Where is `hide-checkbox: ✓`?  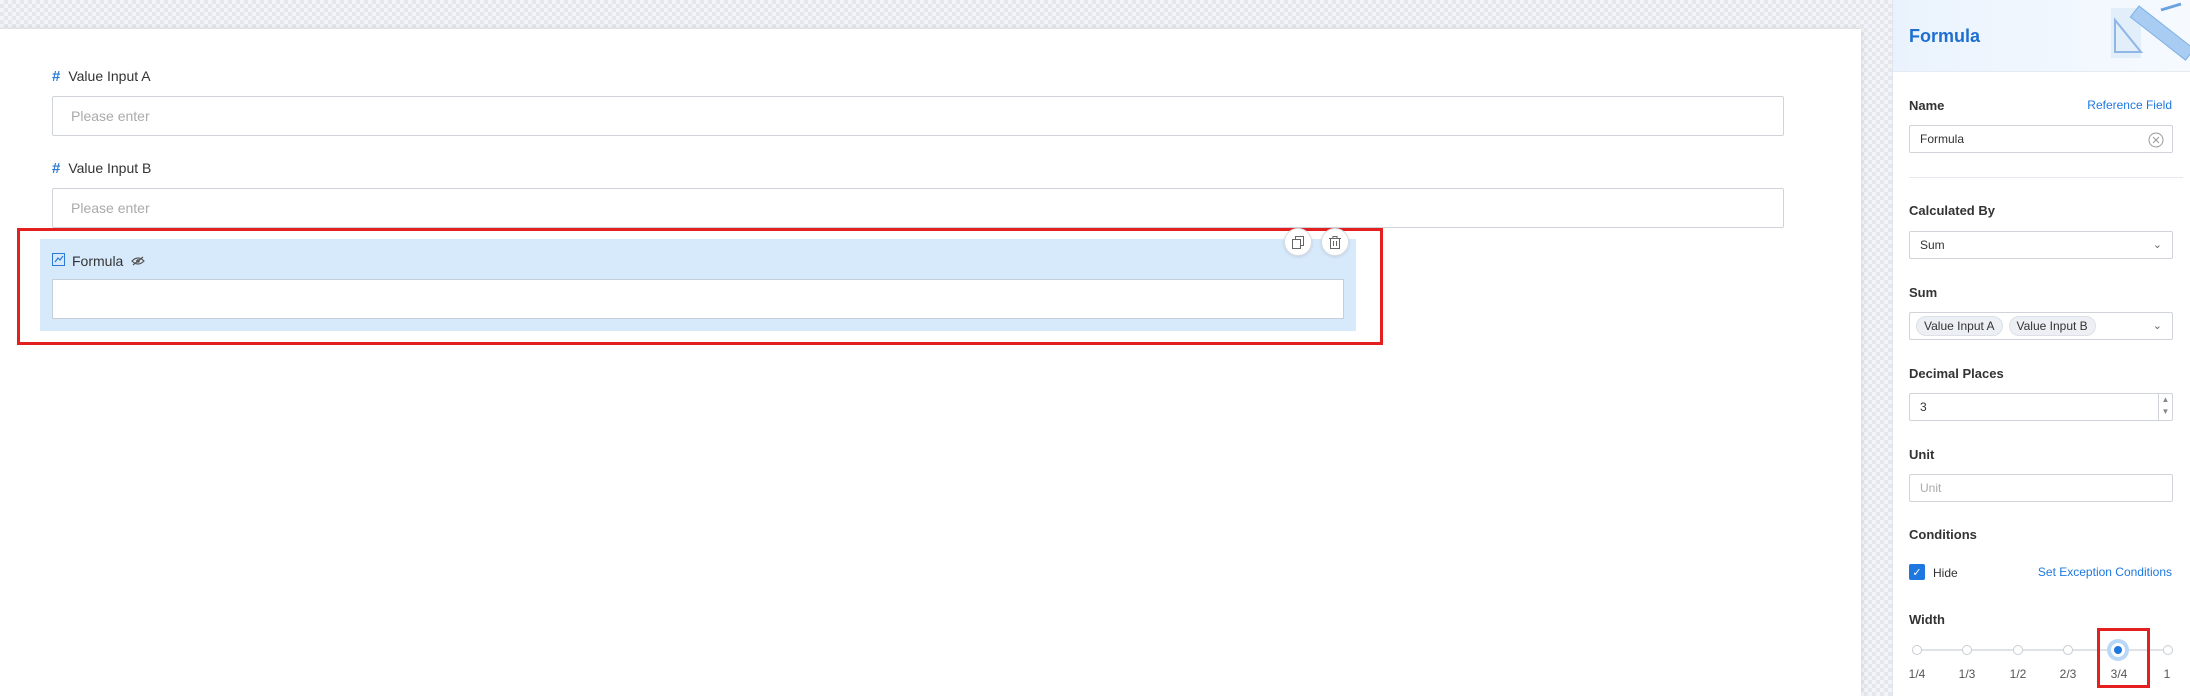
hide-checkbox: ✓ is located at coordinates (1917, 572).